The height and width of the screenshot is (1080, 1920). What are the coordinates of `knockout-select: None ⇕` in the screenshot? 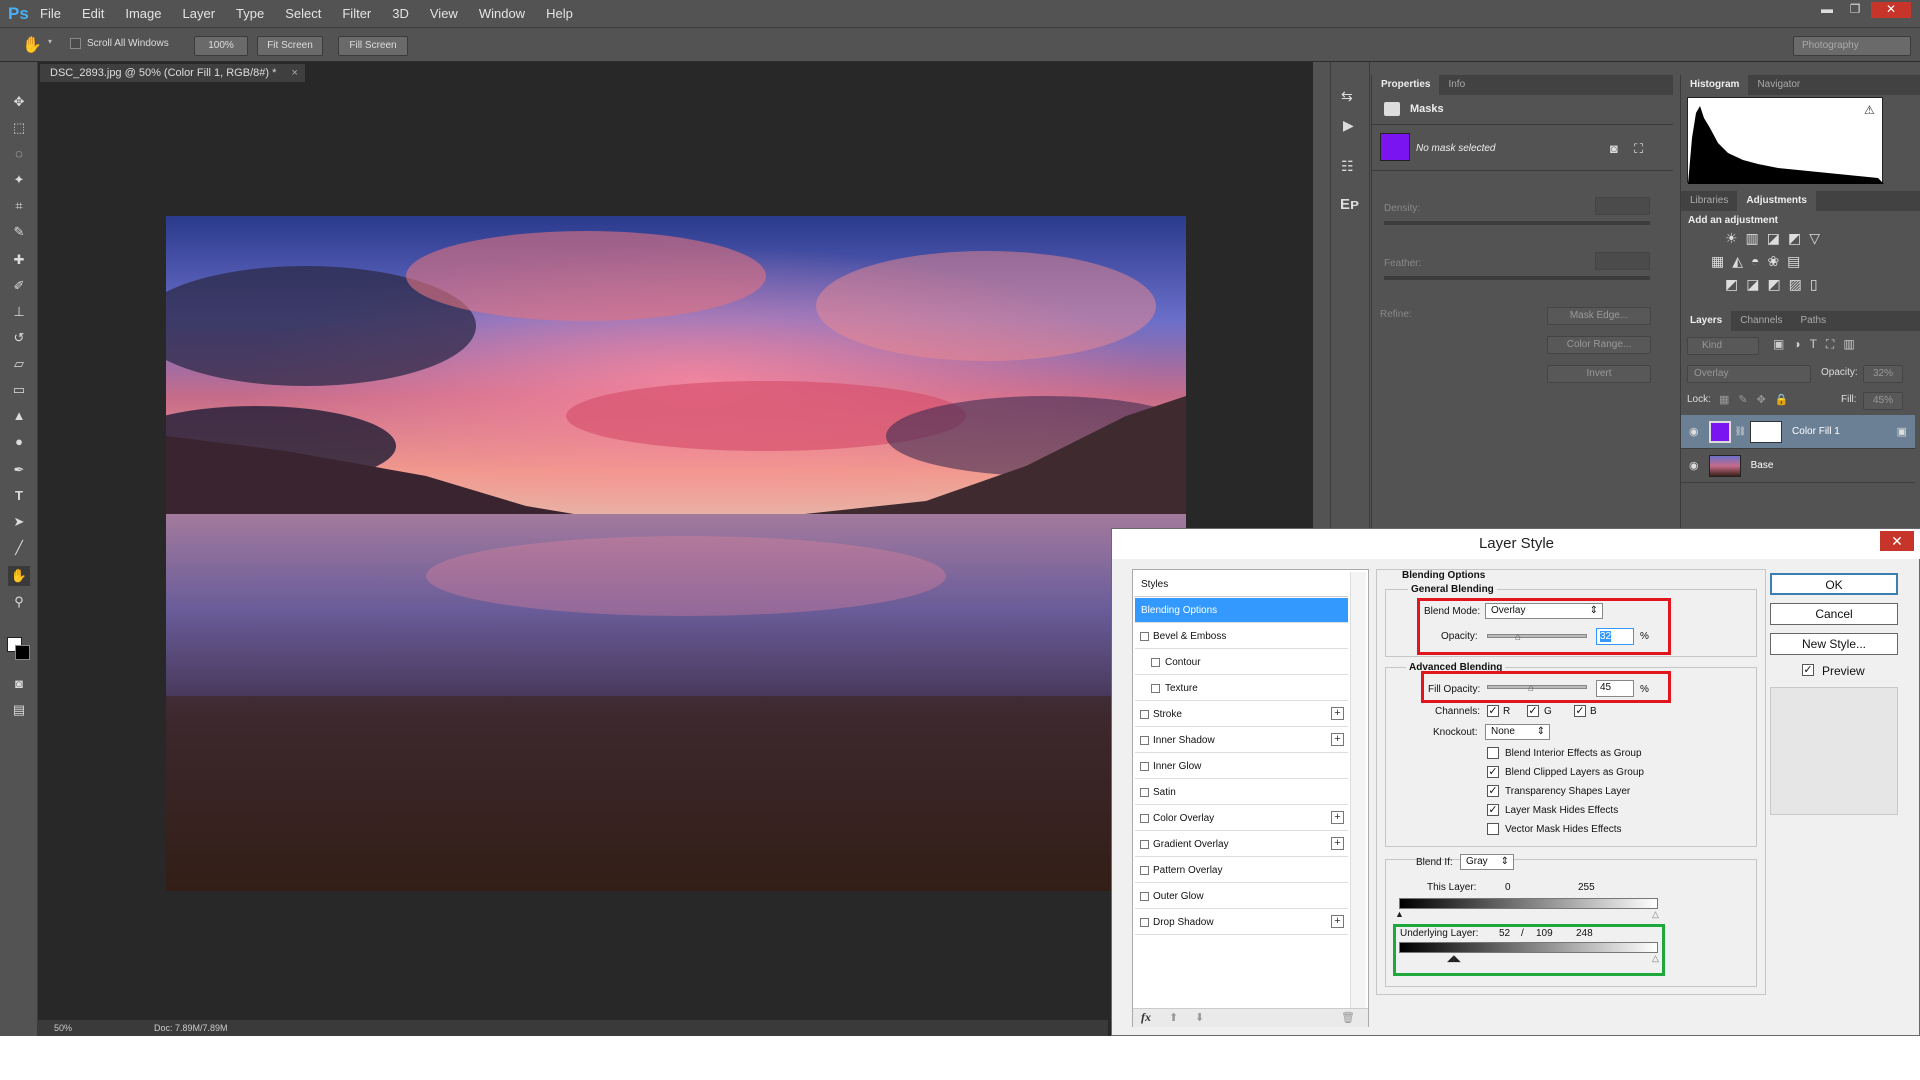 It's located at (1517, 732).